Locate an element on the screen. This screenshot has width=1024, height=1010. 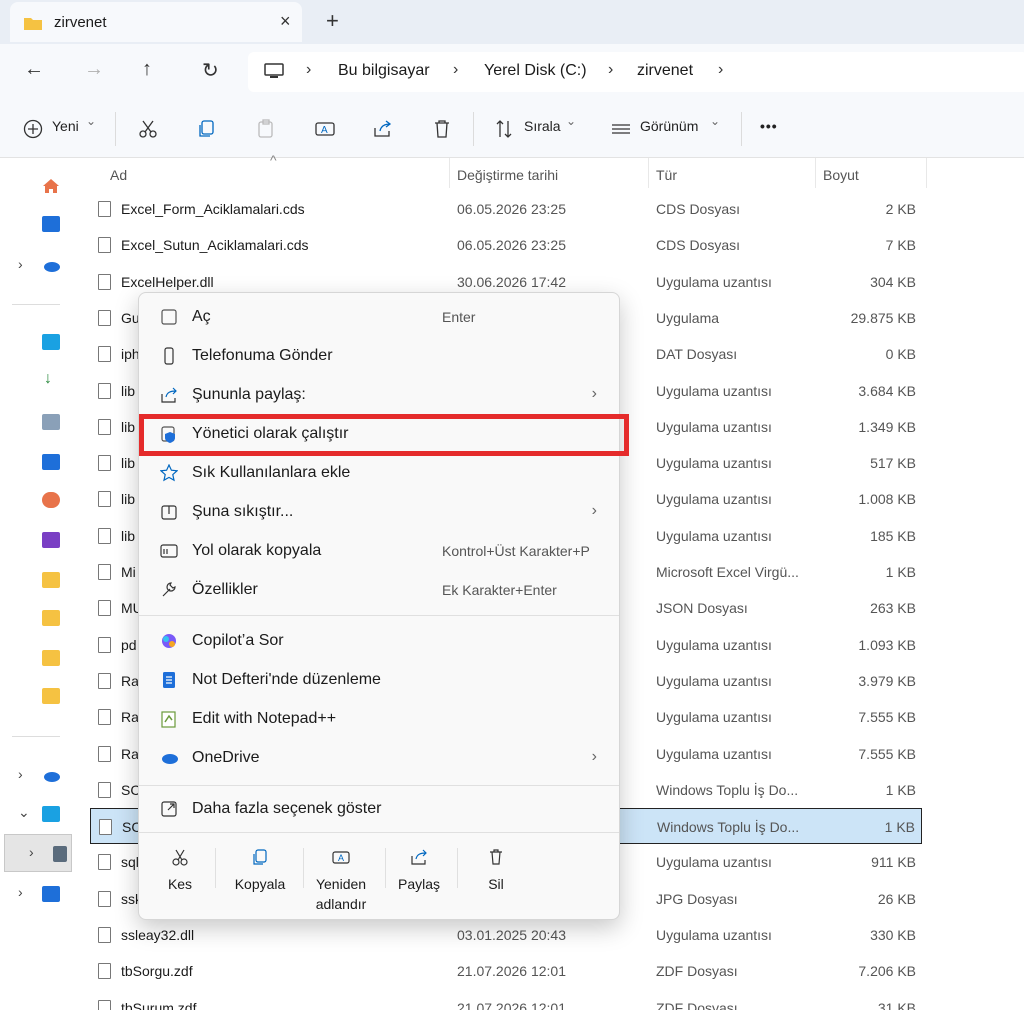
cut-icon is located at coordinates (148, 129).